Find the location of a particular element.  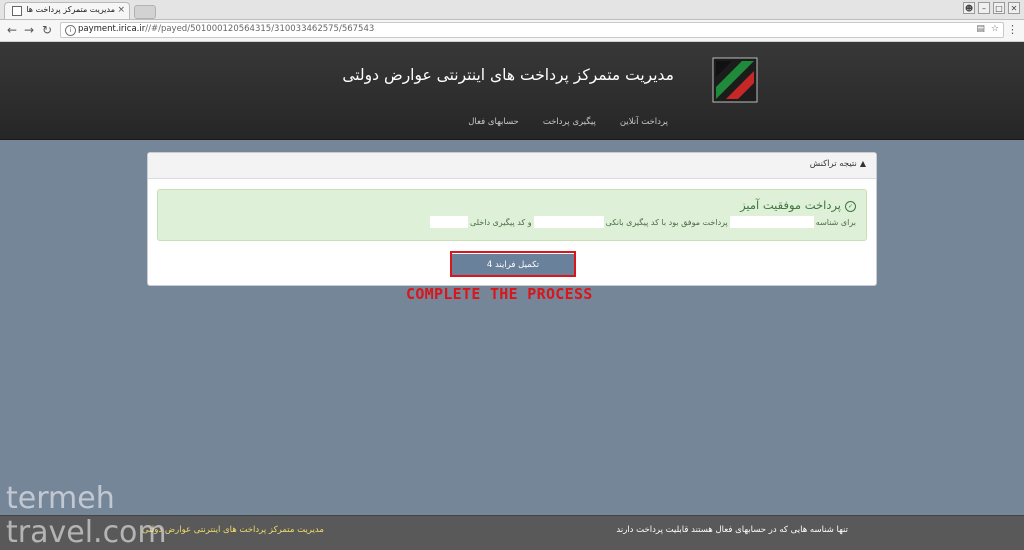

alert-title: پرداخت موفقیت آمیز is located at coordinates (790, 205).